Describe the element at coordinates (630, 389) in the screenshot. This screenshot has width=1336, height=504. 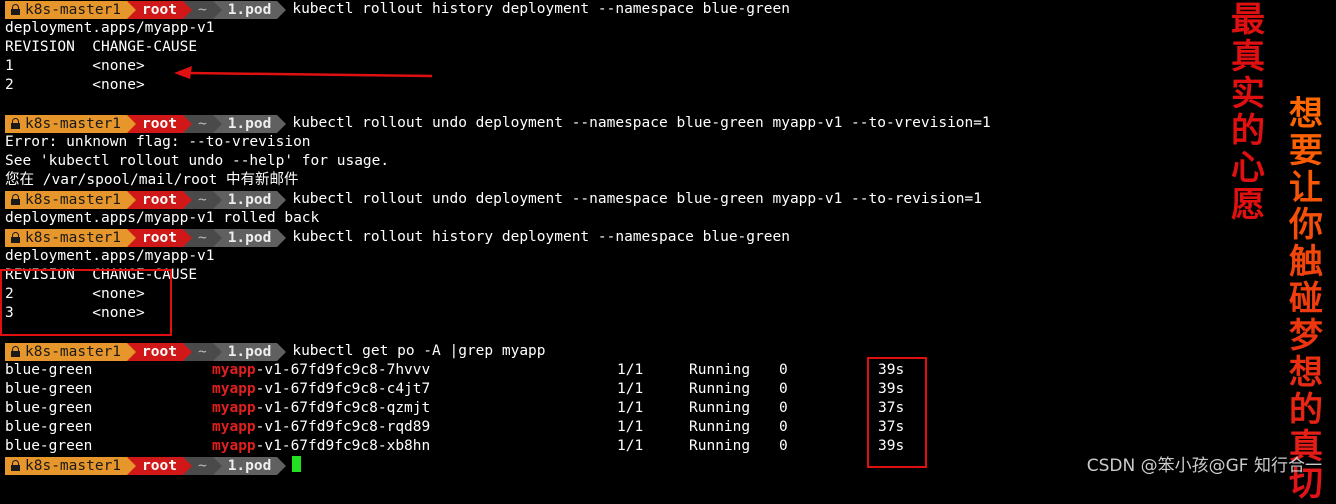
I see `pod-ready: 1/1` at that location.